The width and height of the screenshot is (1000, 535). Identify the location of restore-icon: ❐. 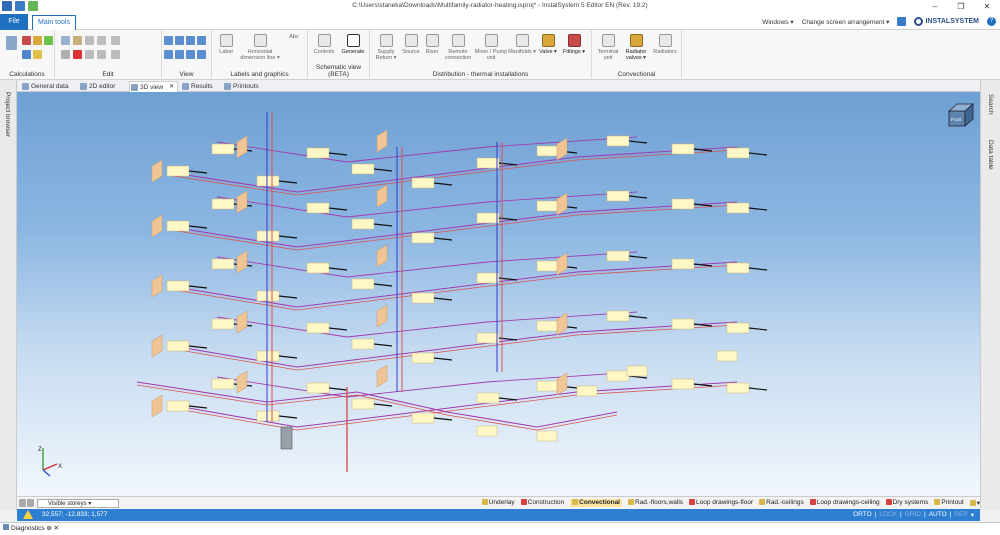
(961, 7).